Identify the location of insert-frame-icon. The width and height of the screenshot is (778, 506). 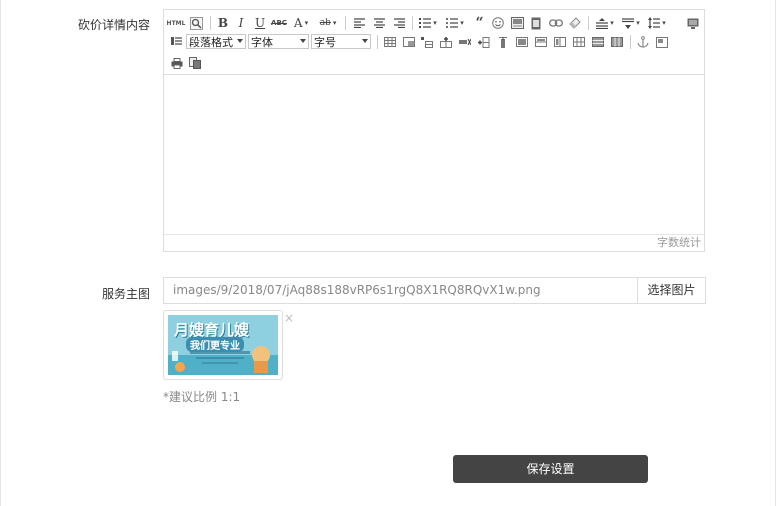
(662, 42).